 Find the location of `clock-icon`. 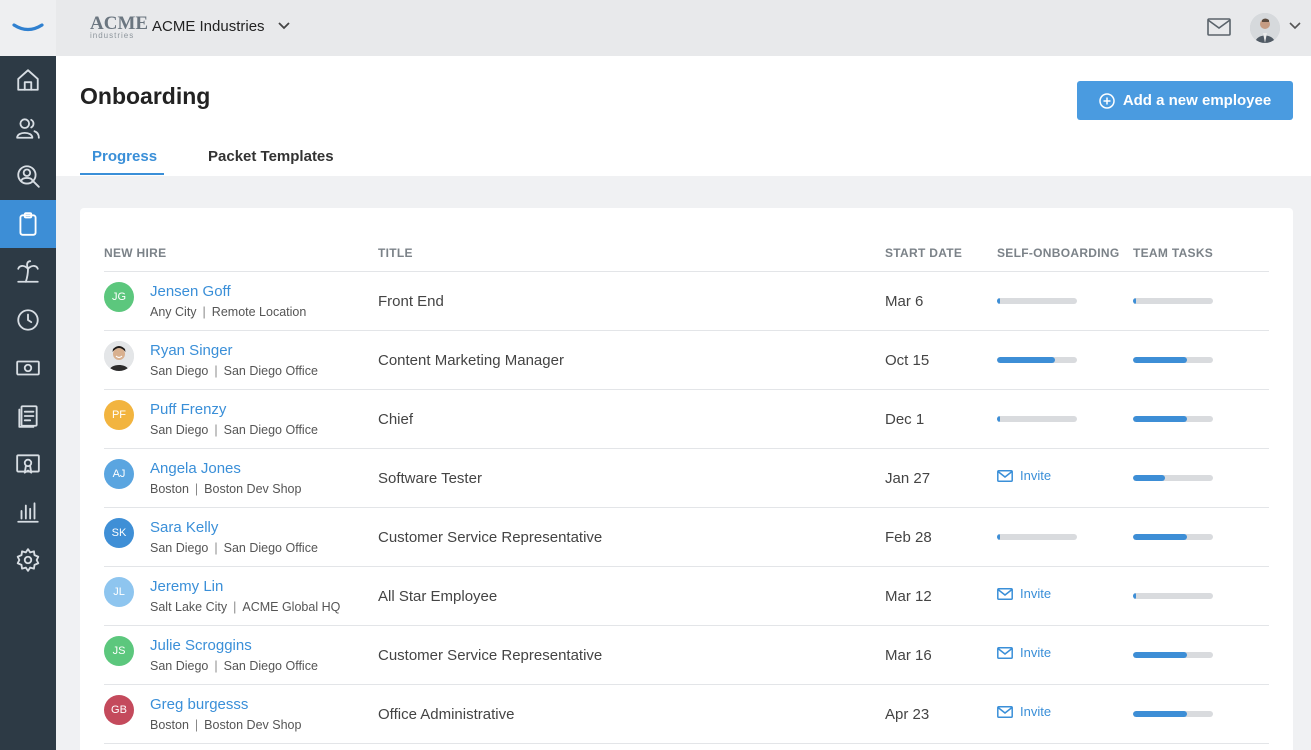

clock-icon is located at coordinates (28, 320).